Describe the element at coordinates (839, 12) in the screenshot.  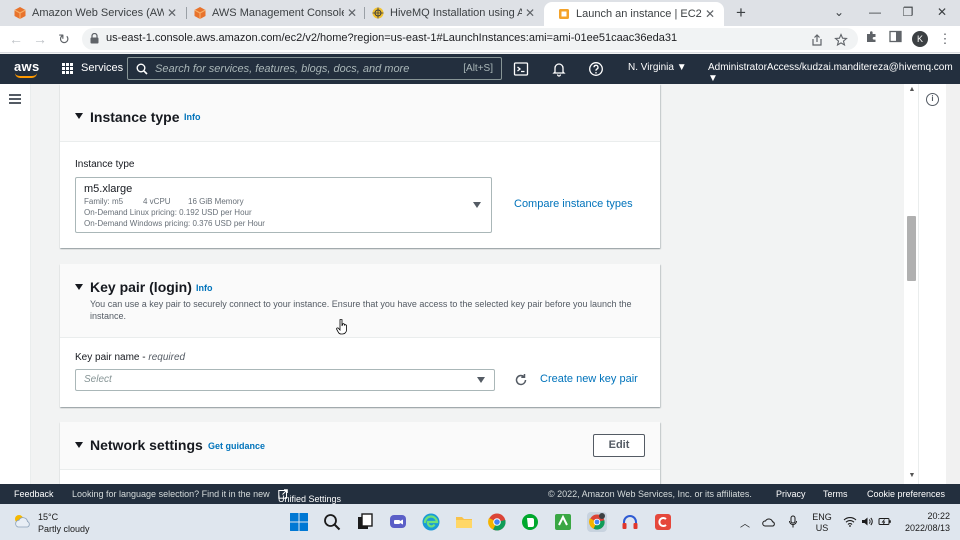
I see `tab-search-icon: ⌄` at that location.